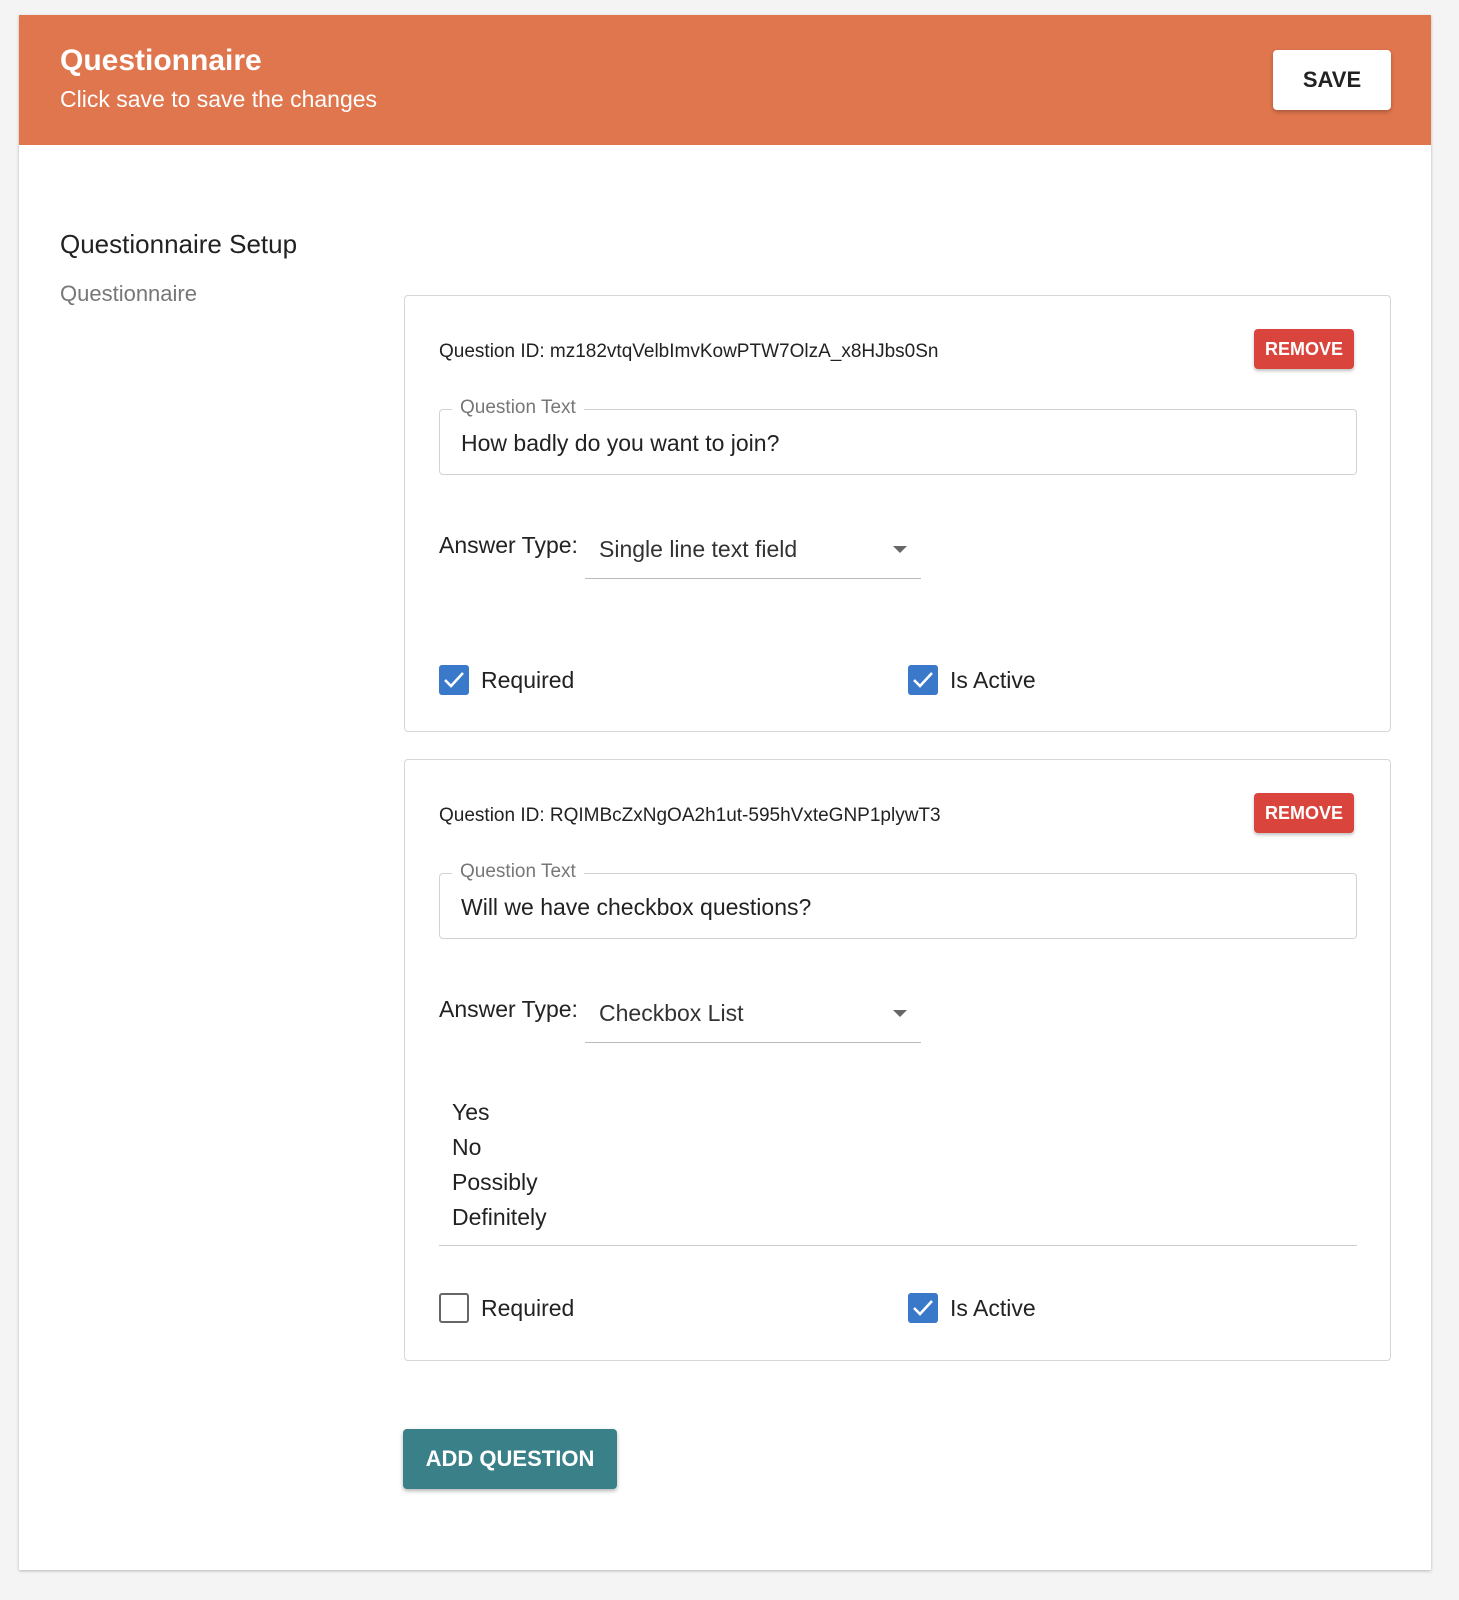  I want to click on answer-type-value: Single line text field, so click(698, 549).